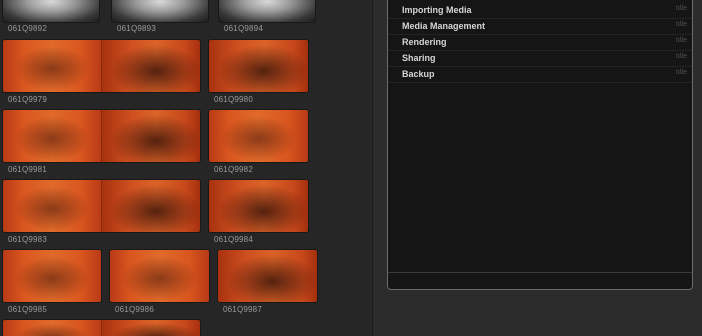 Image resolution: width=702 pixels, height=336 pixels. I want to click on task-name: Rendering, so click(424, 42).